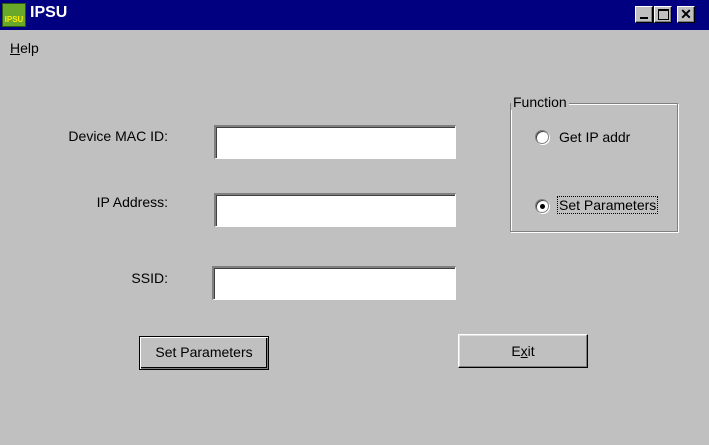 Image resolution: width=709 pixels, height=445 pixels. I want to click on close-icon: ✕, so click(686, 14).